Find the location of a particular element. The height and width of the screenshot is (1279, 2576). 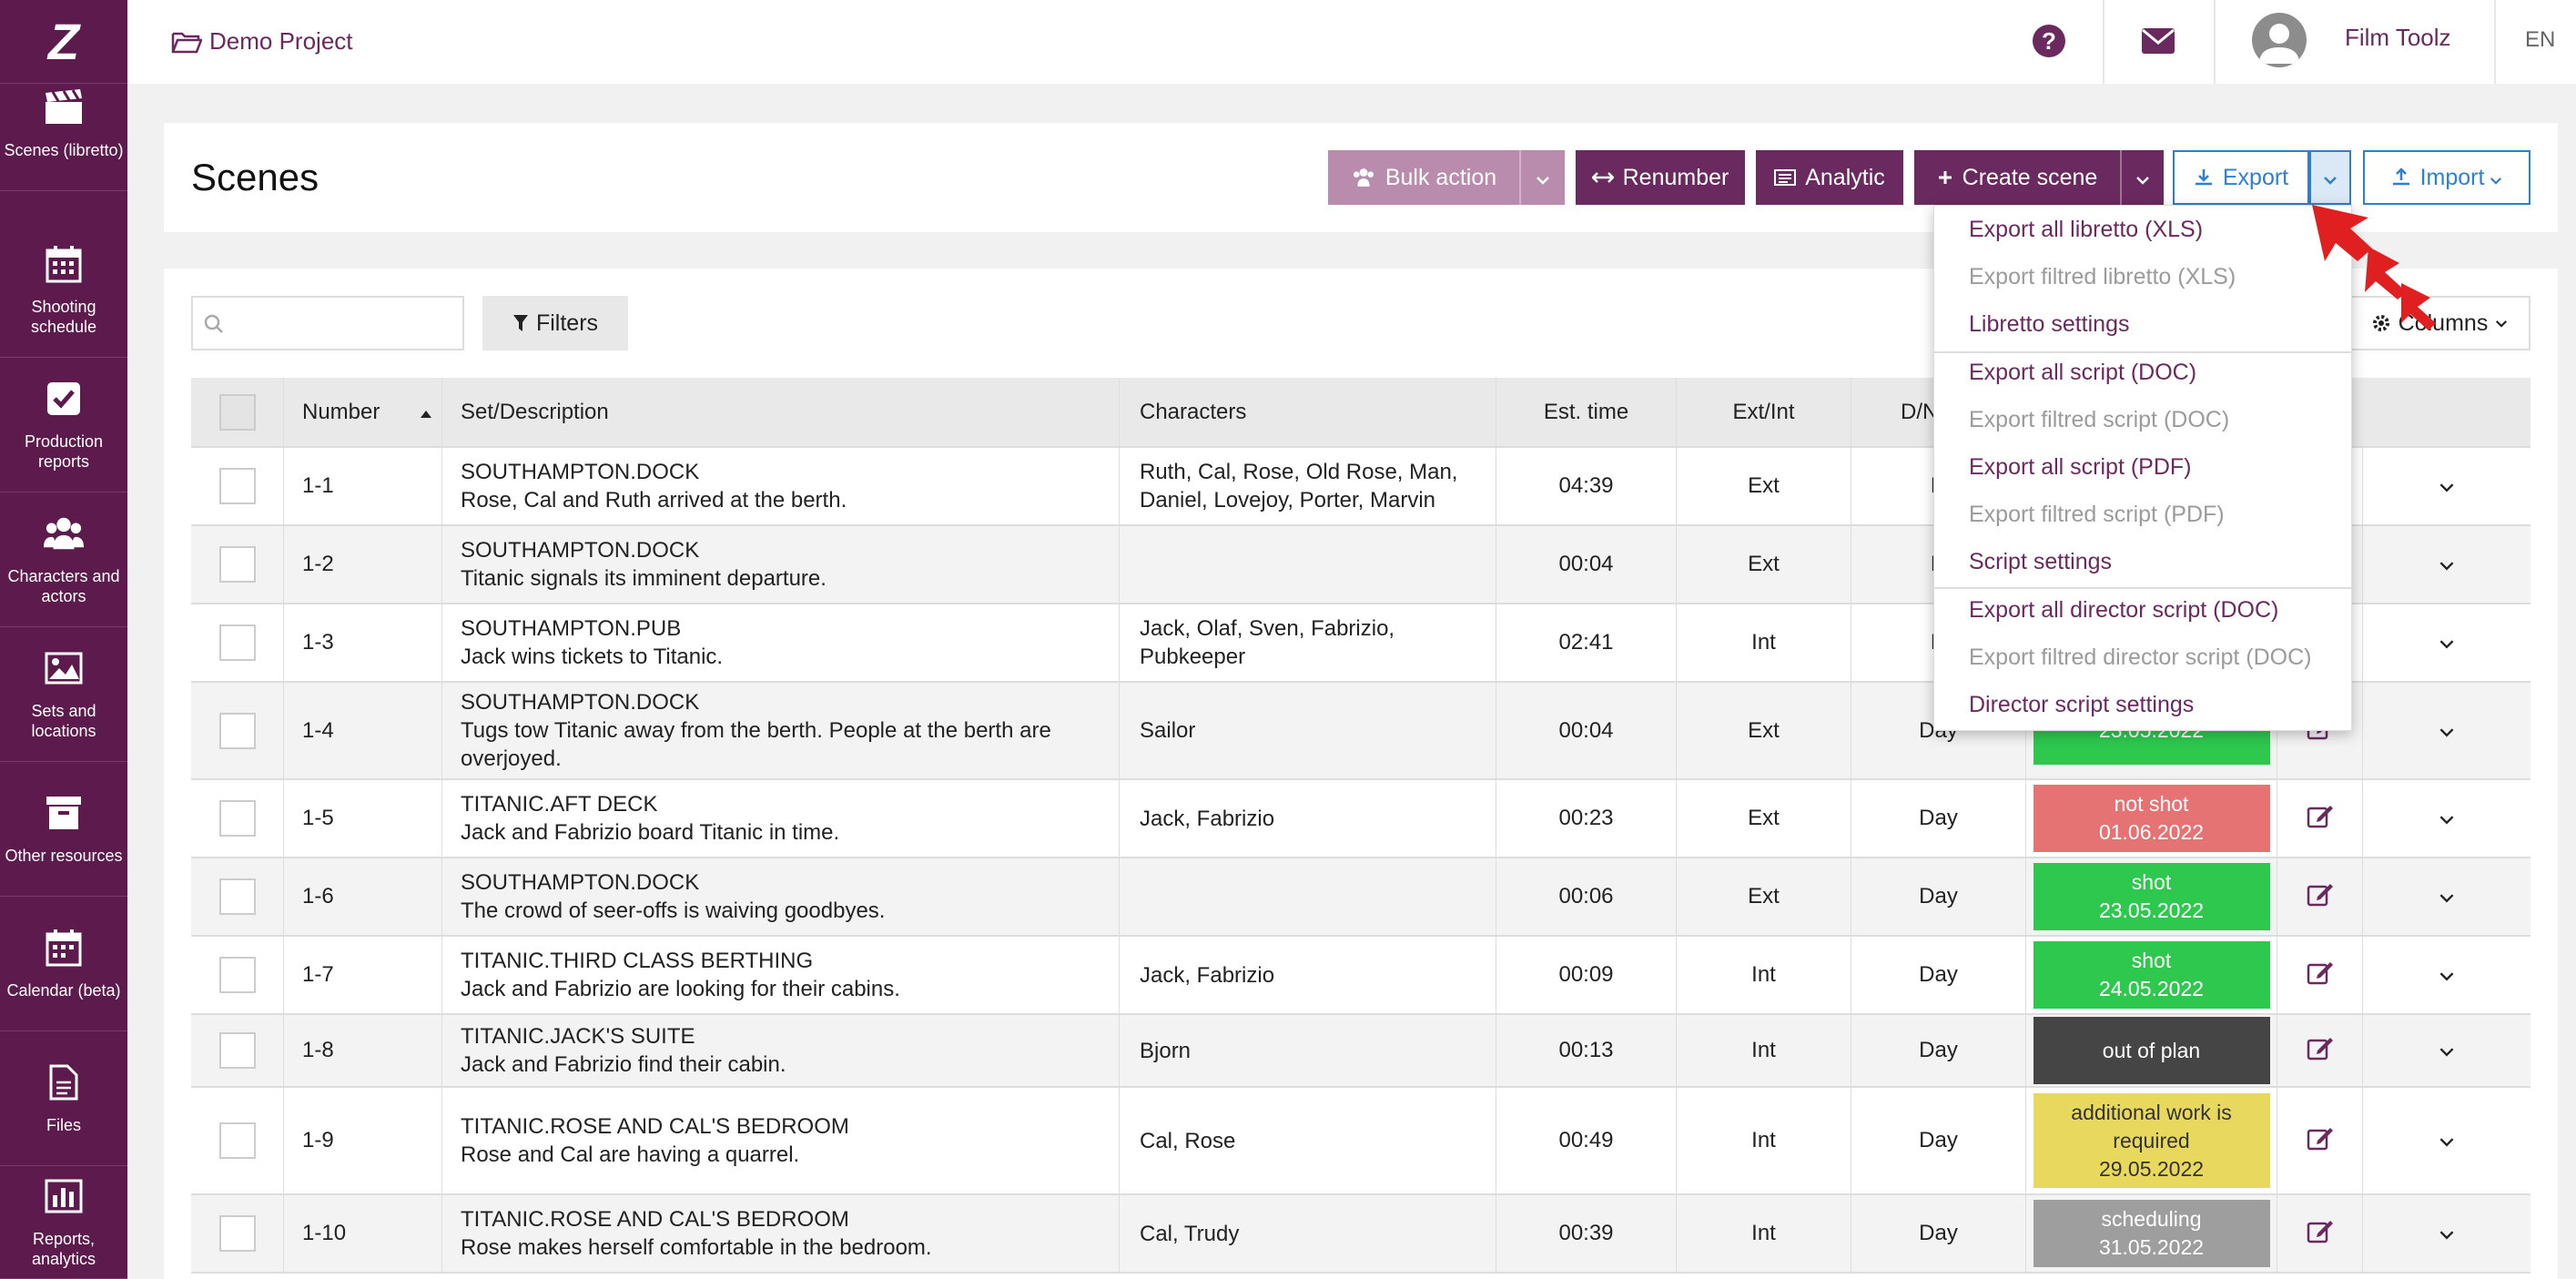

column-header-set: Set/Description is located at coordinates (781, 412).